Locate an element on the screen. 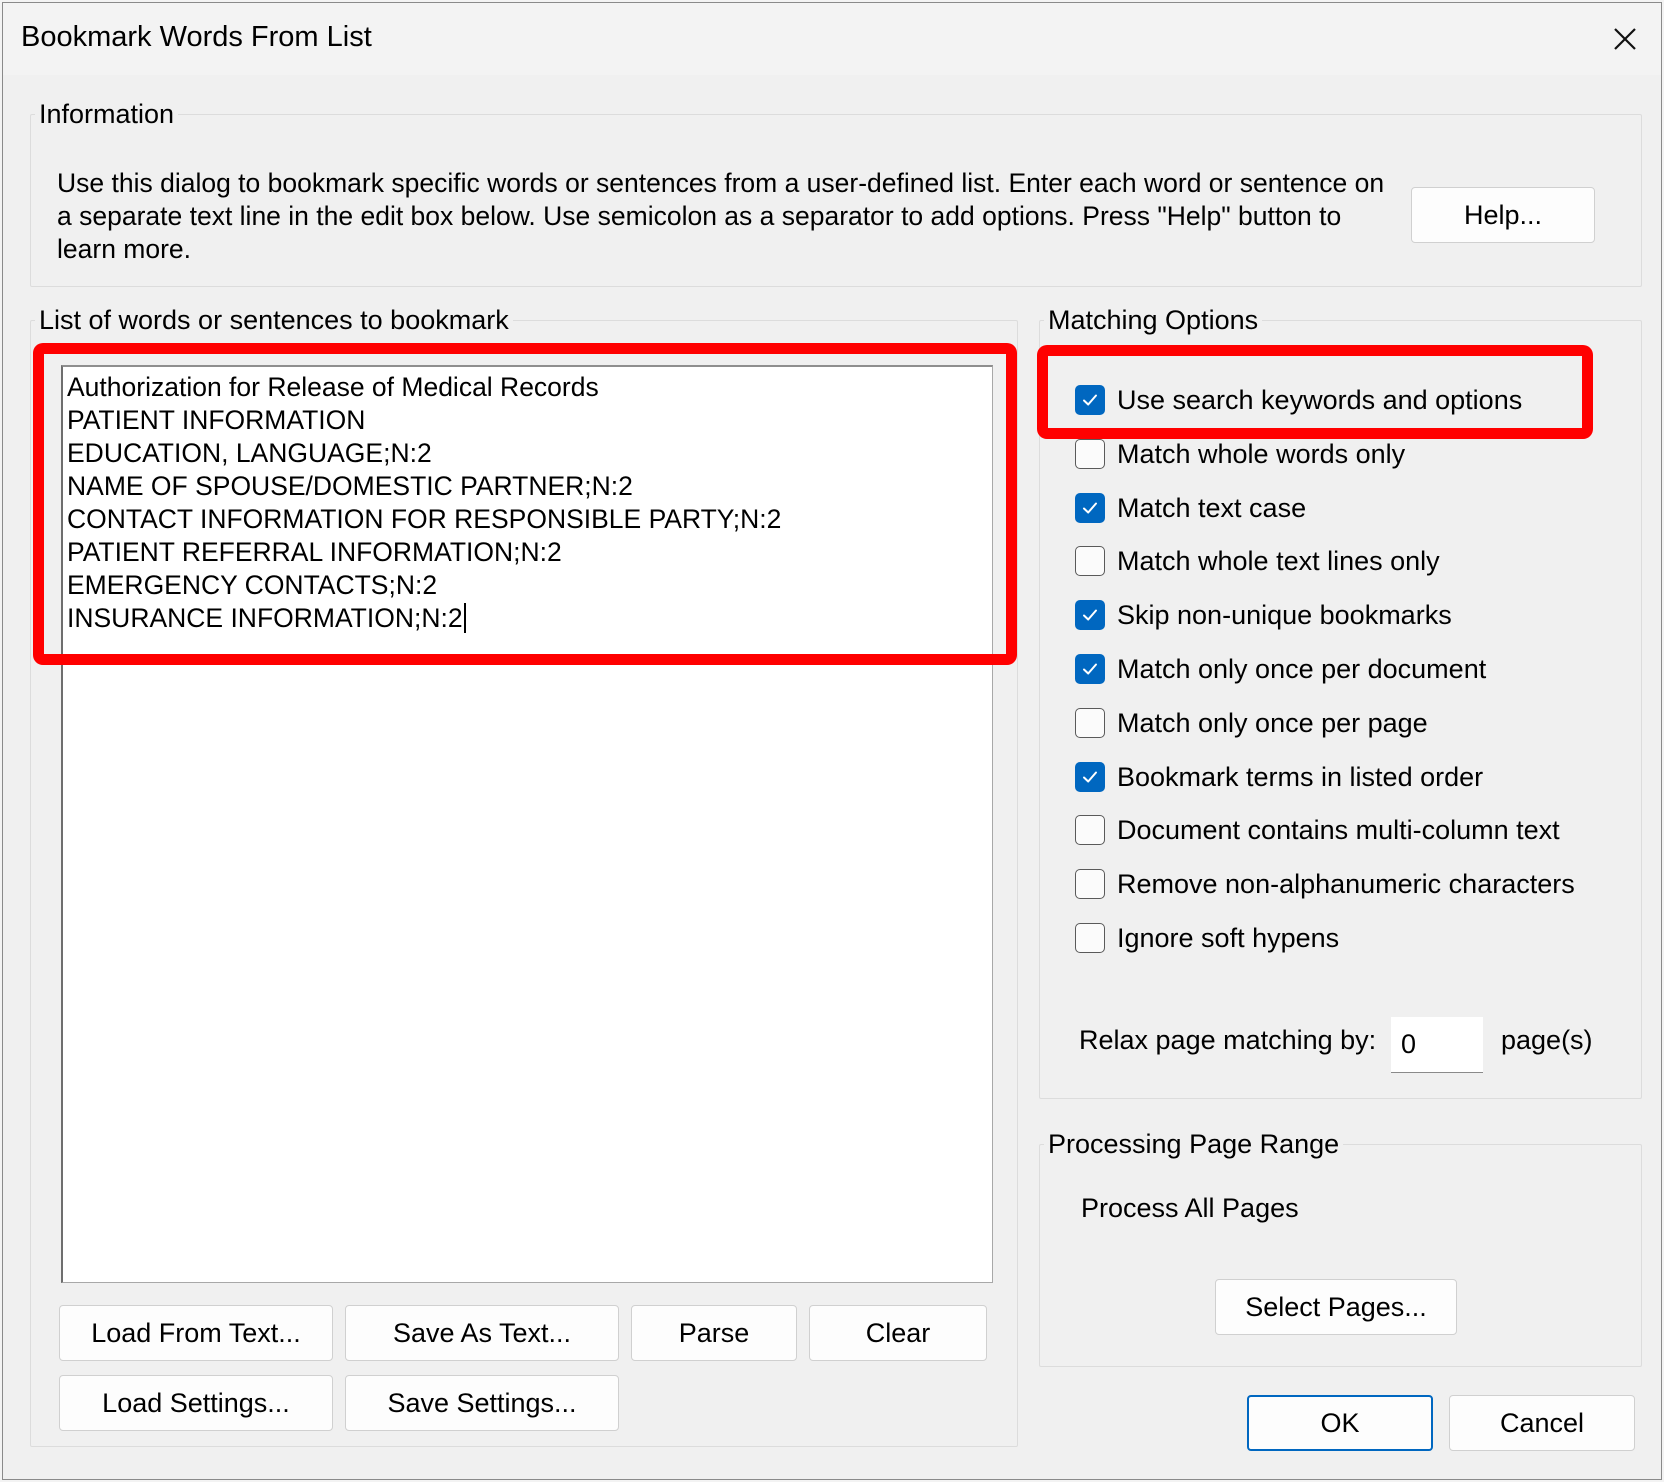 This screenshot has height=1482, width=1664. option-label: Ignore soft hypens is located at coordinates (1228, 937).